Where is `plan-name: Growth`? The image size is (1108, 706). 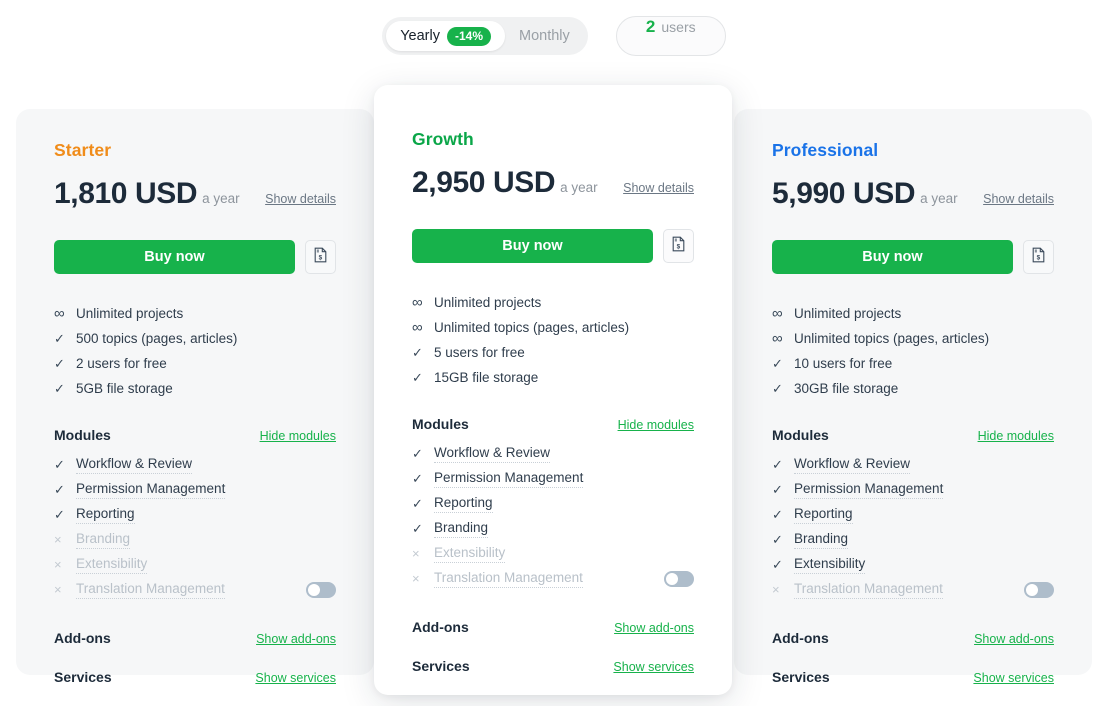 plan-name: Growth is located at coordinates (443, 139).